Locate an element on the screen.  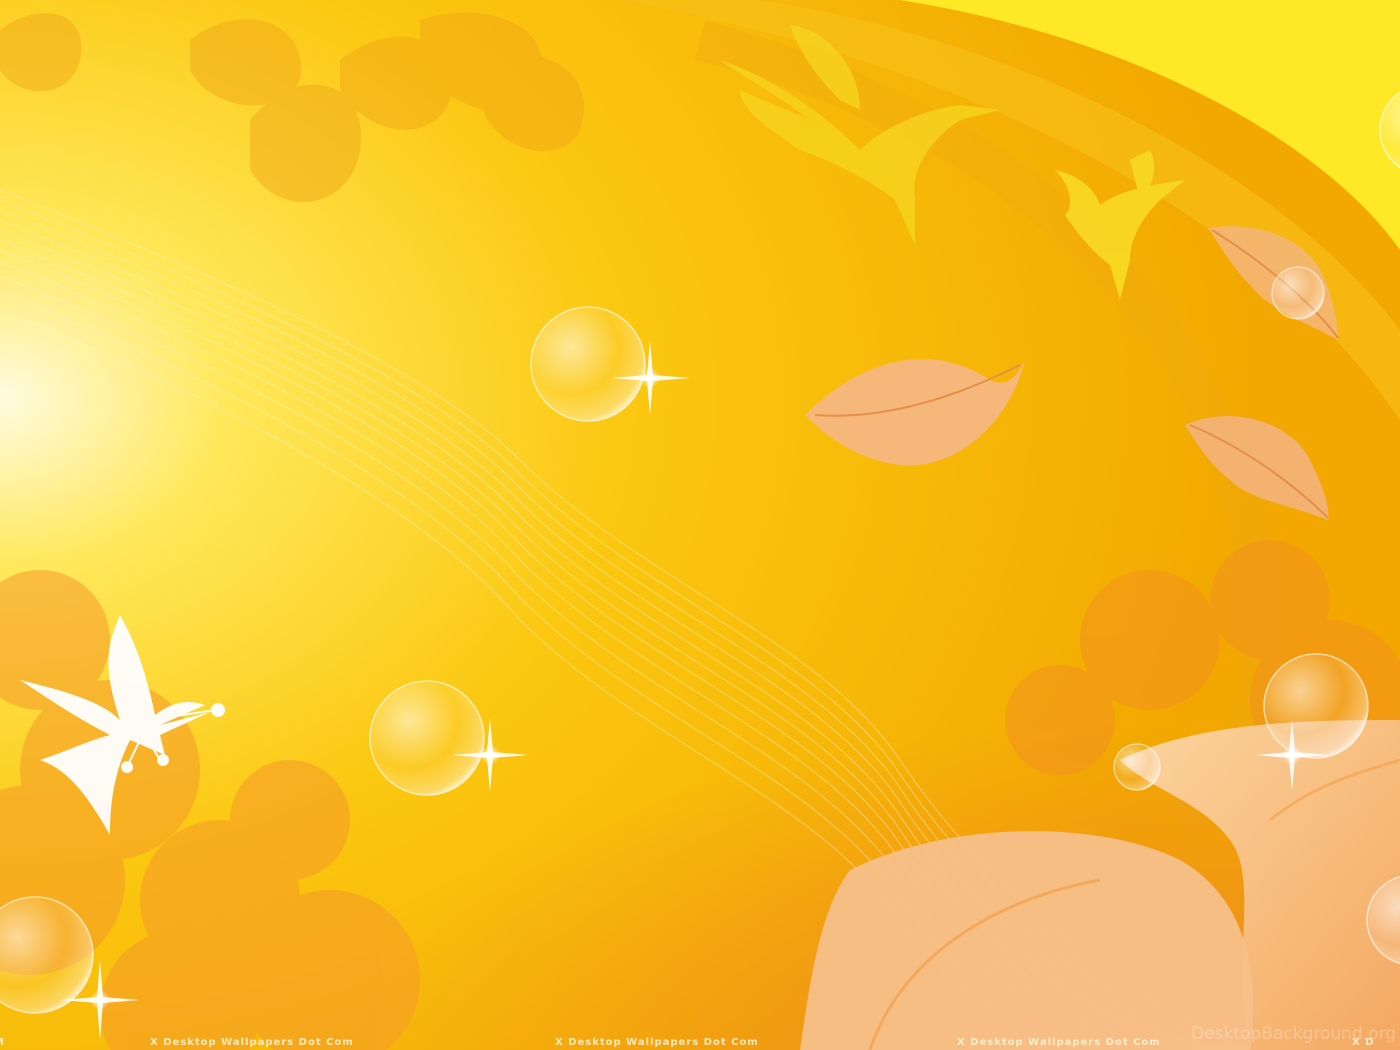
site-watermark: DesktopBackground.org is located at coordinates (1293, 1034).